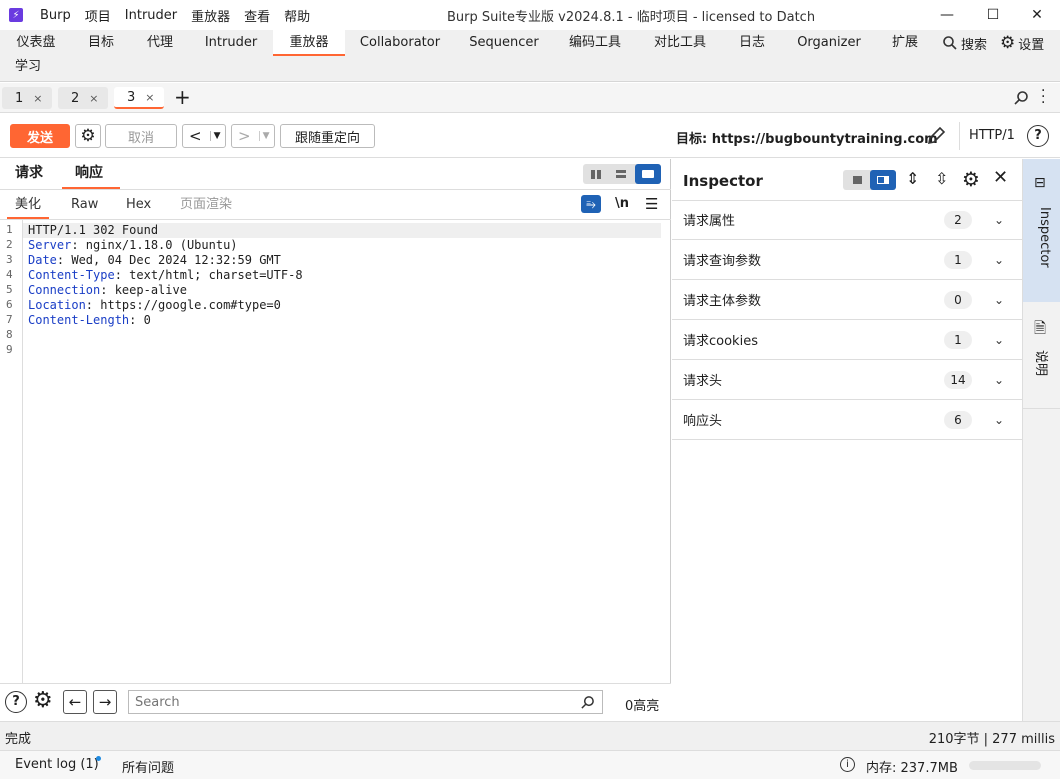 This screenshot has height=779, width=1060. Describe the element at coordinates (941, 178) in the screenshot. I see `collapse-all-icon: ⇳` at that location.